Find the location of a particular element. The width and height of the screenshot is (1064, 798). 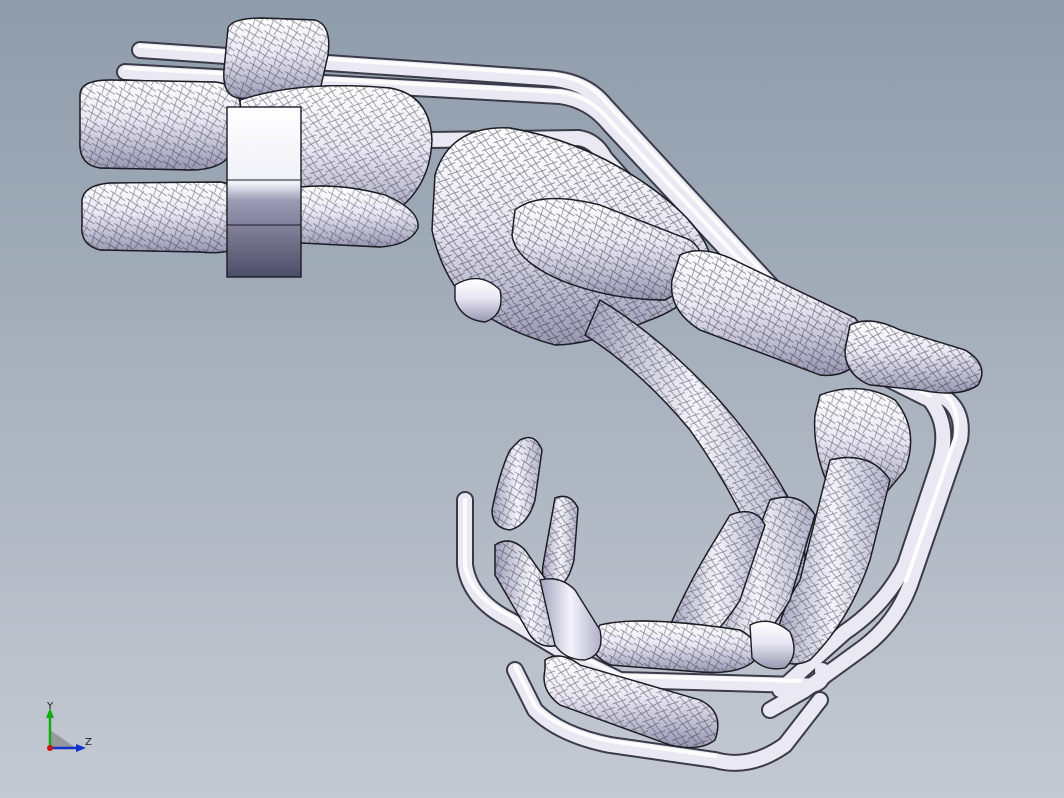

y-axis-label: Y is located at coordinates (50, 706).